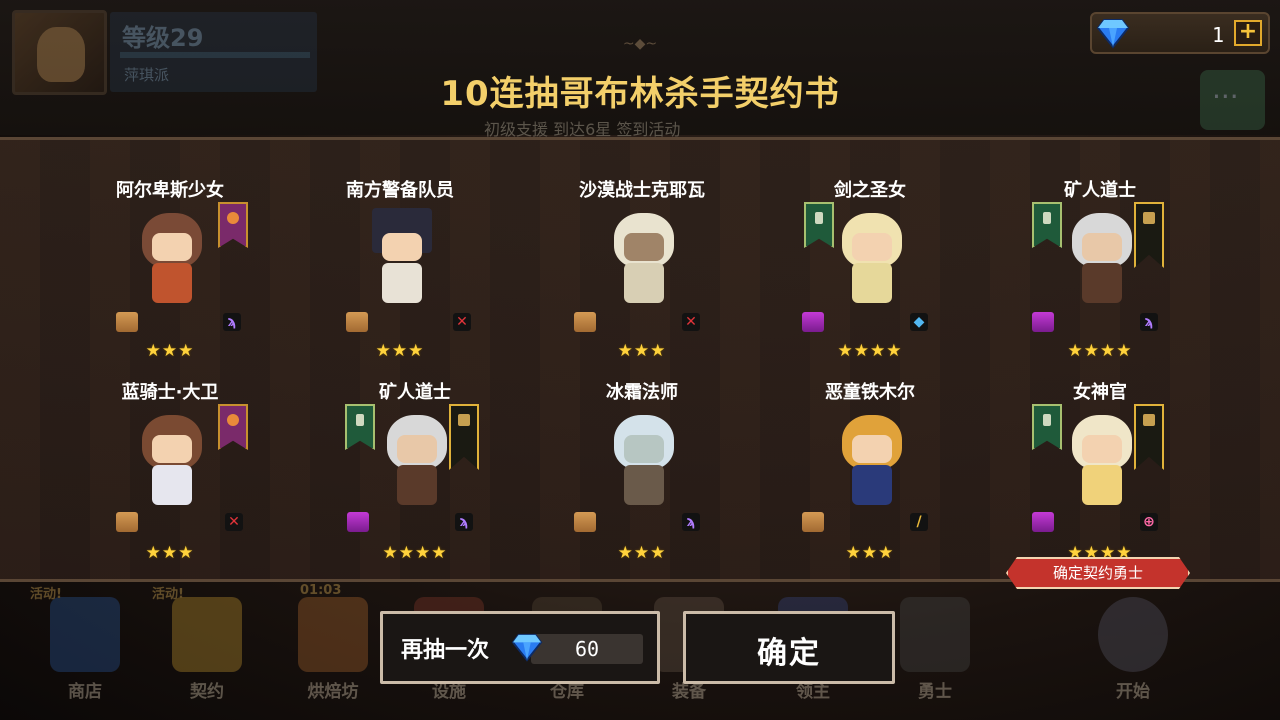 Image resolution: width=1280 pixels, height=720 pixels. I want to click on confirm-button: 确定, so click(789, 647).